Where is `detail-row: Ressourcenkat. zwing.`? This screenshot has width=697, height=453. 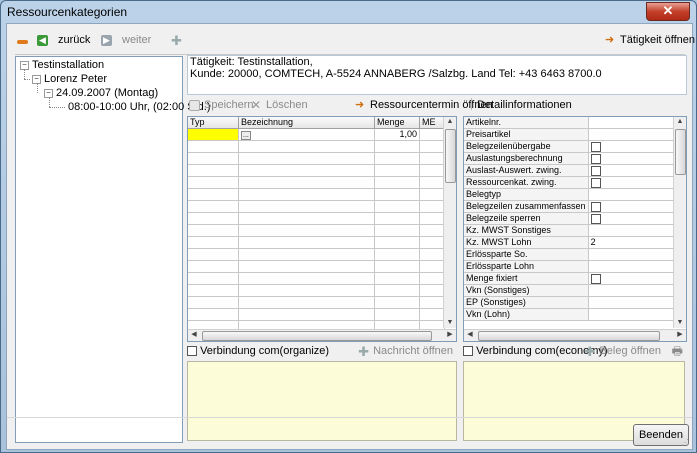 detail-row: Ressourcenkat. zwing. is located at coordinates (574, 182).